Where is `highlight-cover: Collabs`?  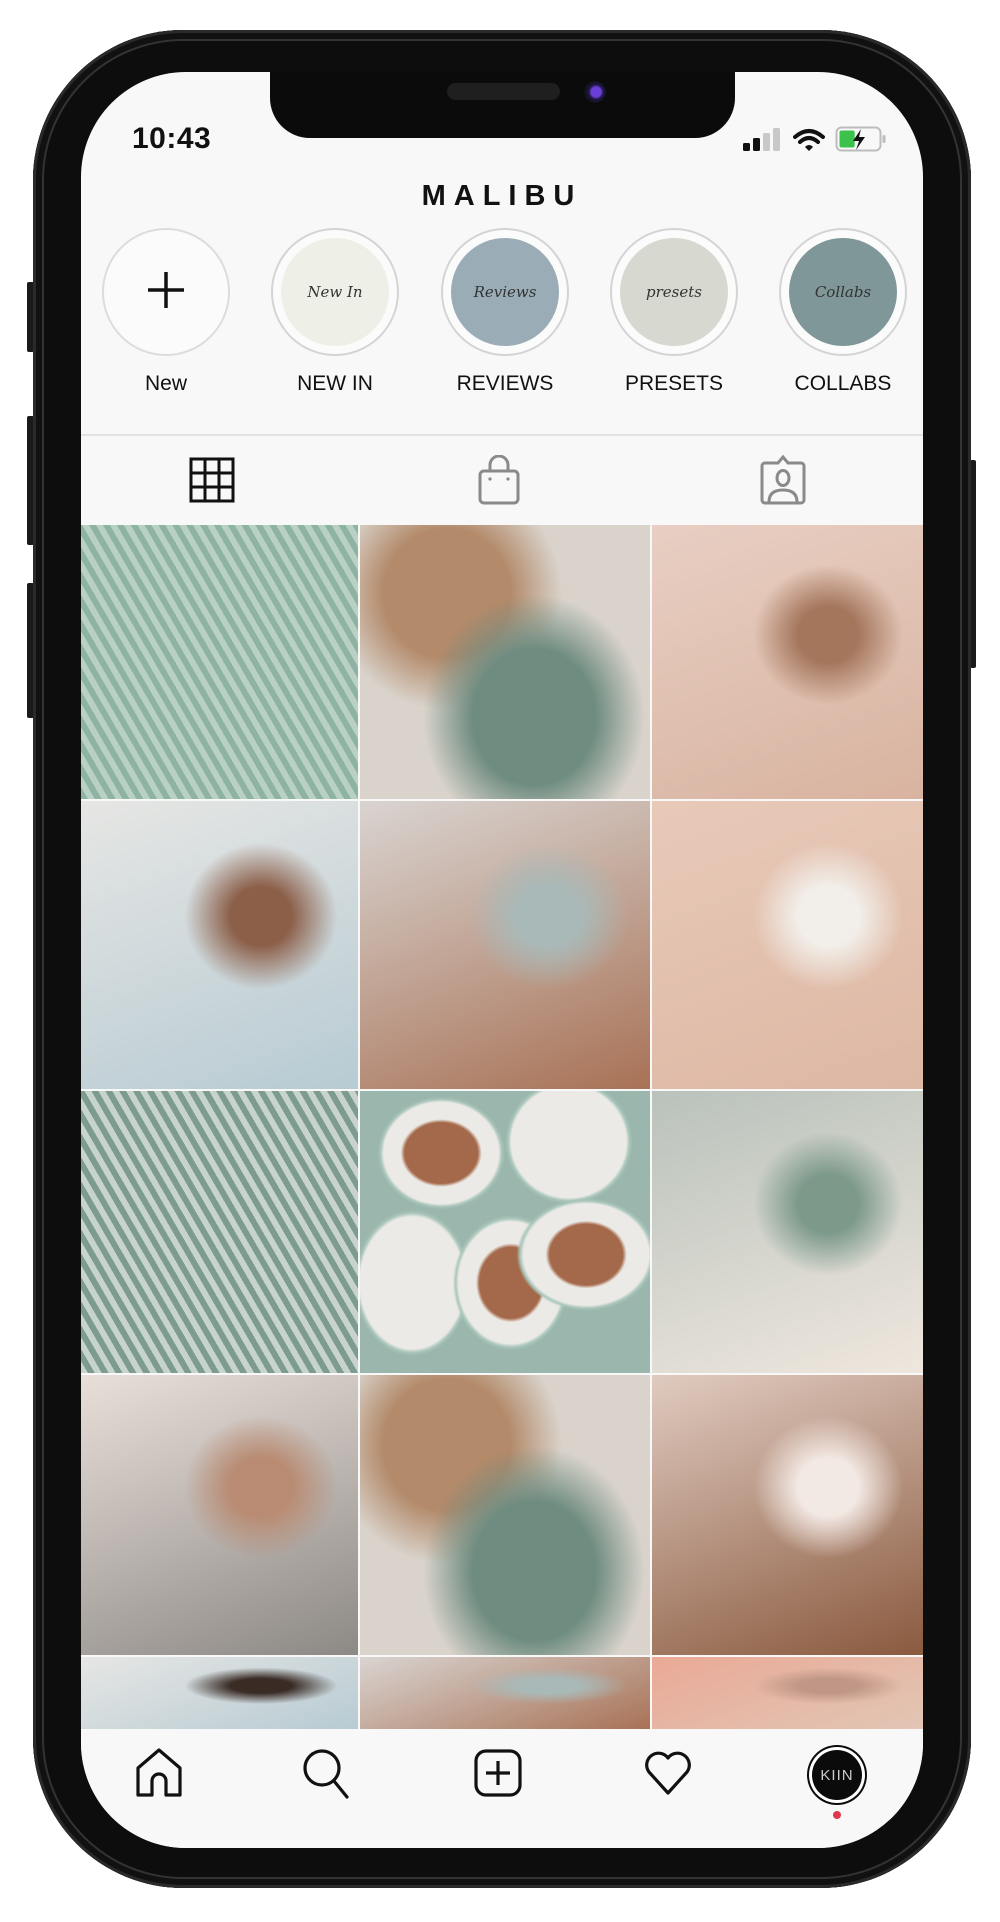
highlight-cover: Collabs is located at coordinates (843, 292).